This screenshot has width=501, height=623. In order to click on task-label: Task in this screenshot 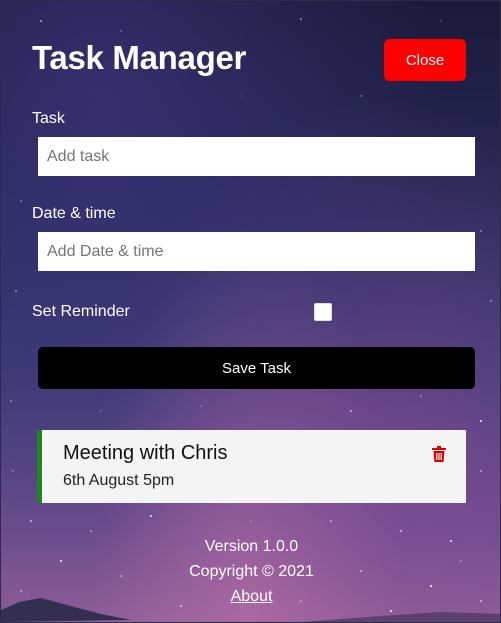, I will do `click(48, 118)`.